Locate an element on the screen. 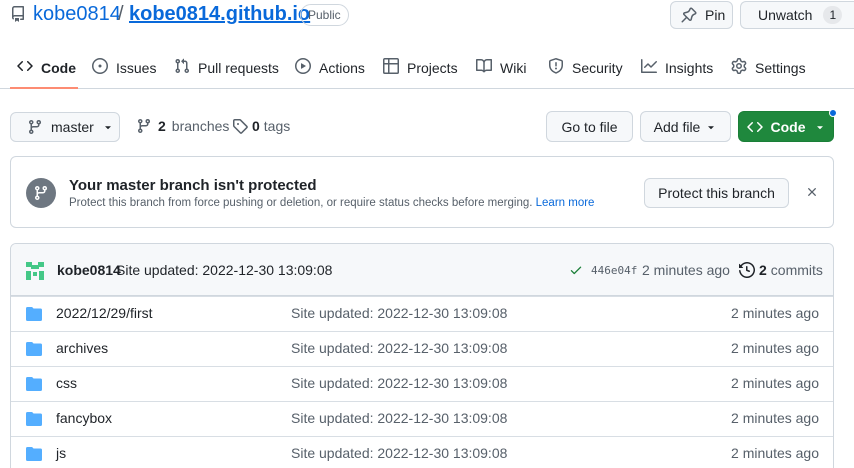 The width and height of the screenshot is (854, 468). go-to-file-button: Go to file is located at coordinates (589, 126).